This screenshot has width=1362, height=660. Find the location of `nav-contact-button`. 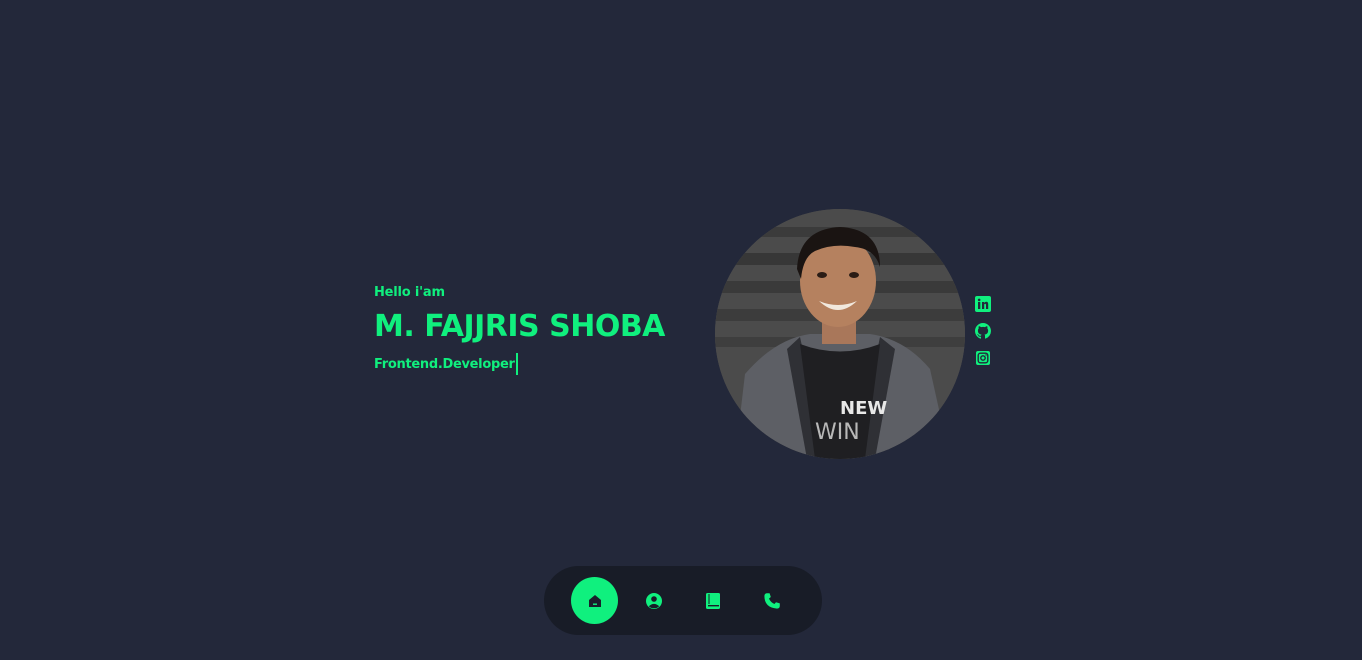

nav-contact-button is located at coordinates (771, 600).